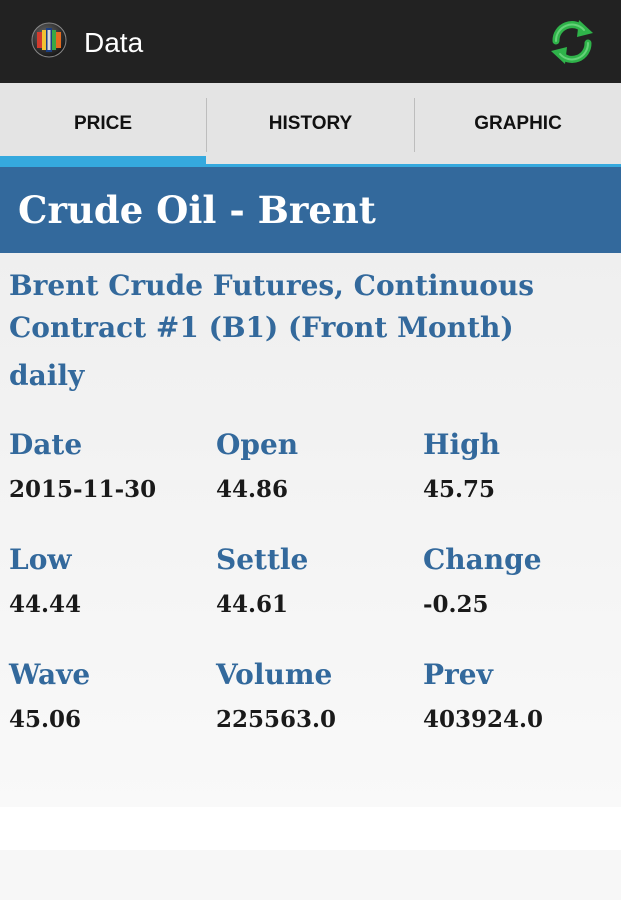 This screenshot has width=621, height=900. I want to click on field-open: Open 44.86, so click(316, 466).